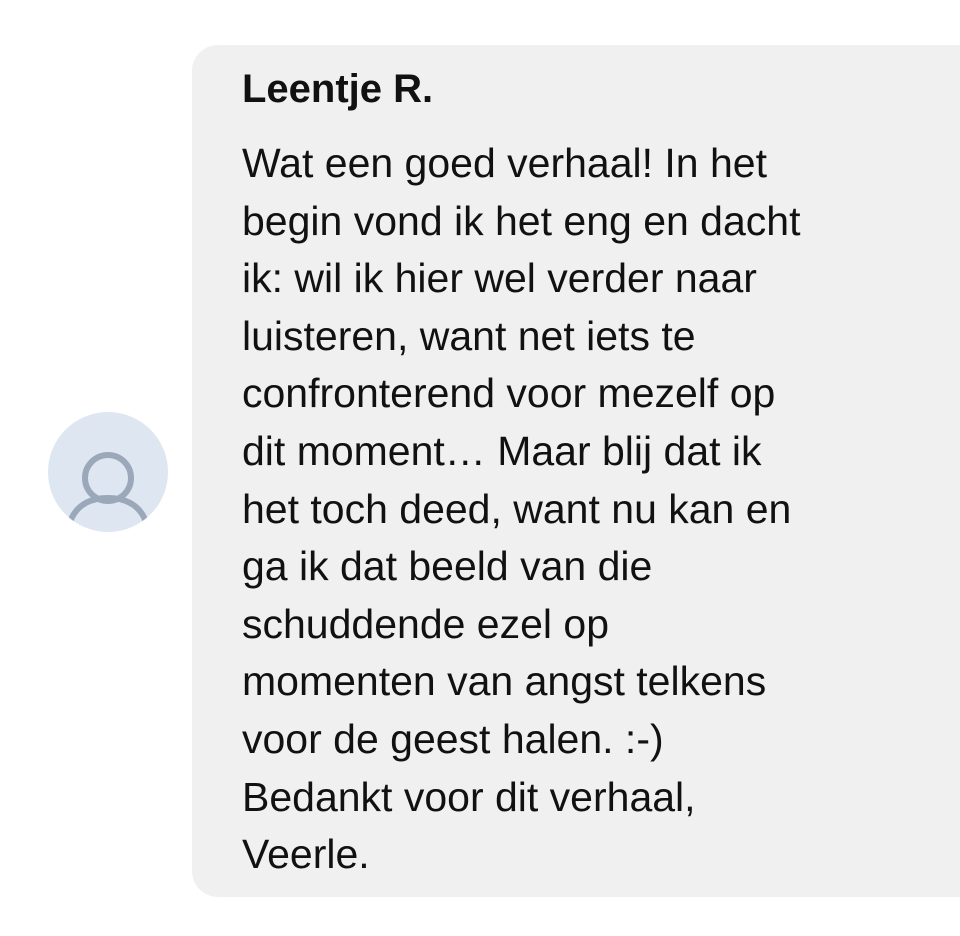 The image size is (960, 936). What do you see at coordinates (586, 89) in the screenshot?
I see `comment-author: Leentje R.` at bounding box center [586, 89].